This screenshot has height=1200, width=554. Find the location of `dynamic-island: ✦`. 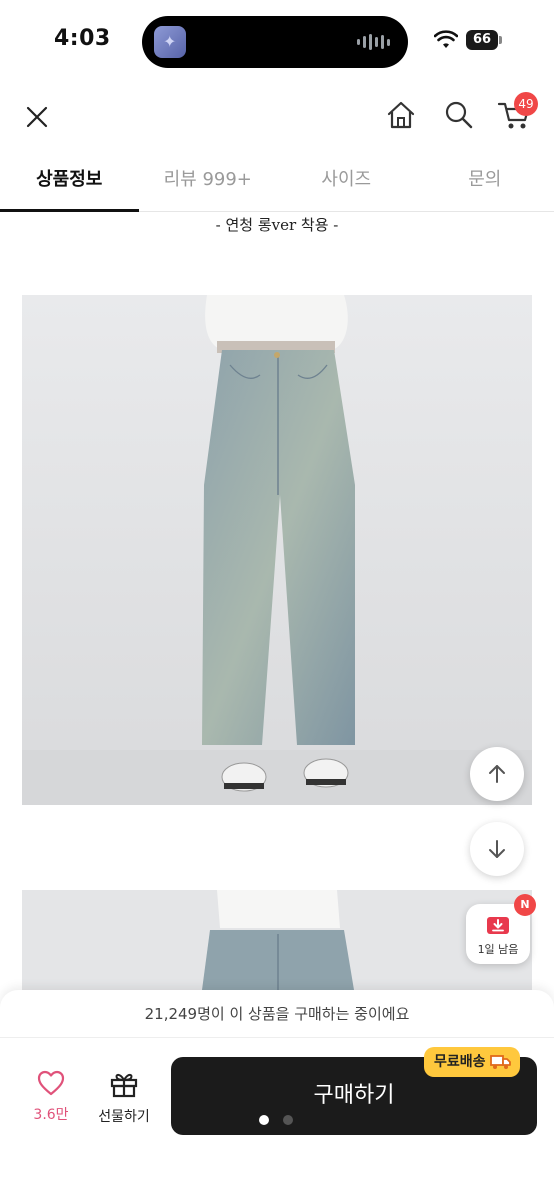

dynamic-island: ✦ is located at coordinates (275, 42).